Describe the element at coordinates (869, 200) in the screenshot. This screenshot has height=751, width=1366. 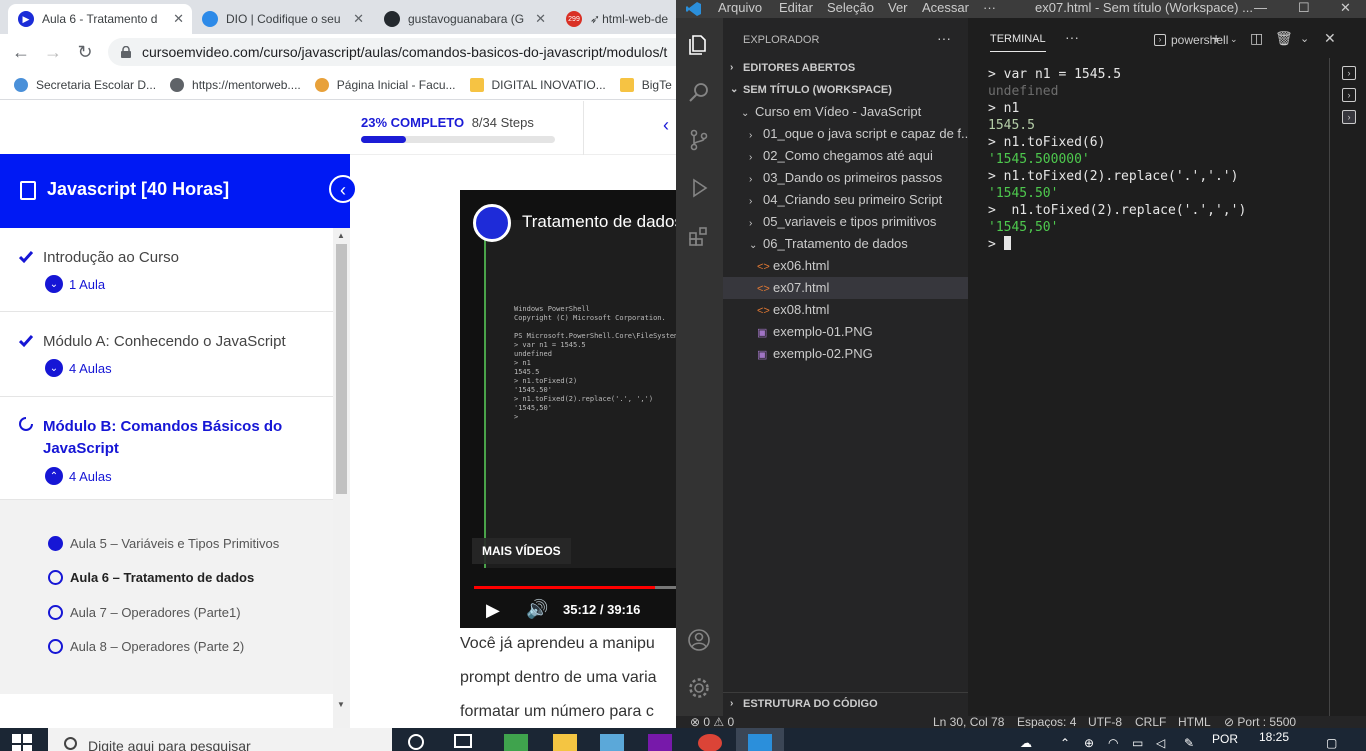
I see `tree-folder: › 04_Criando seu primeiro Script` at that location.